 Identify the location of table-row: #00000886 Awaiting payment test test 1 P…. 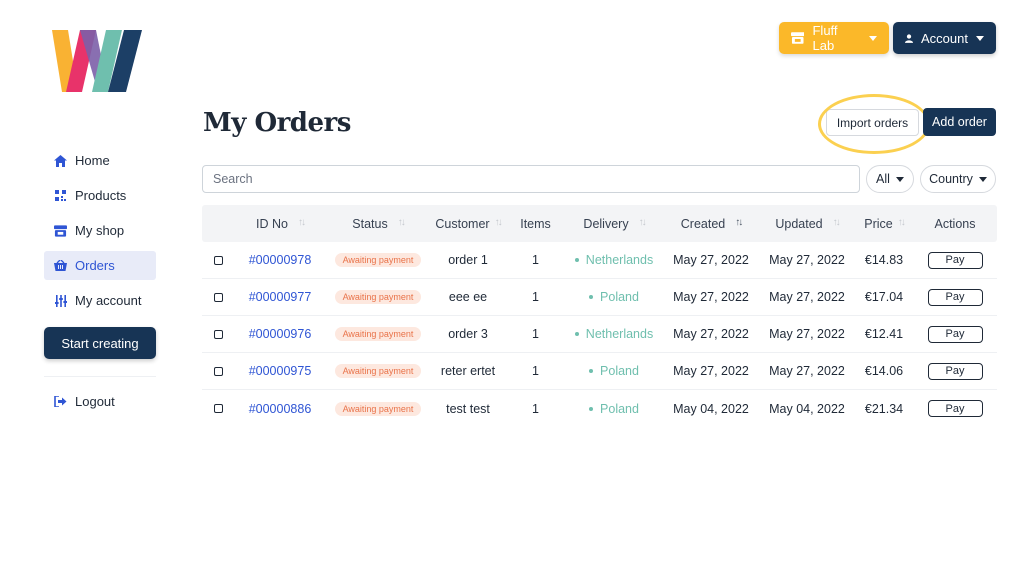
(599, 408).